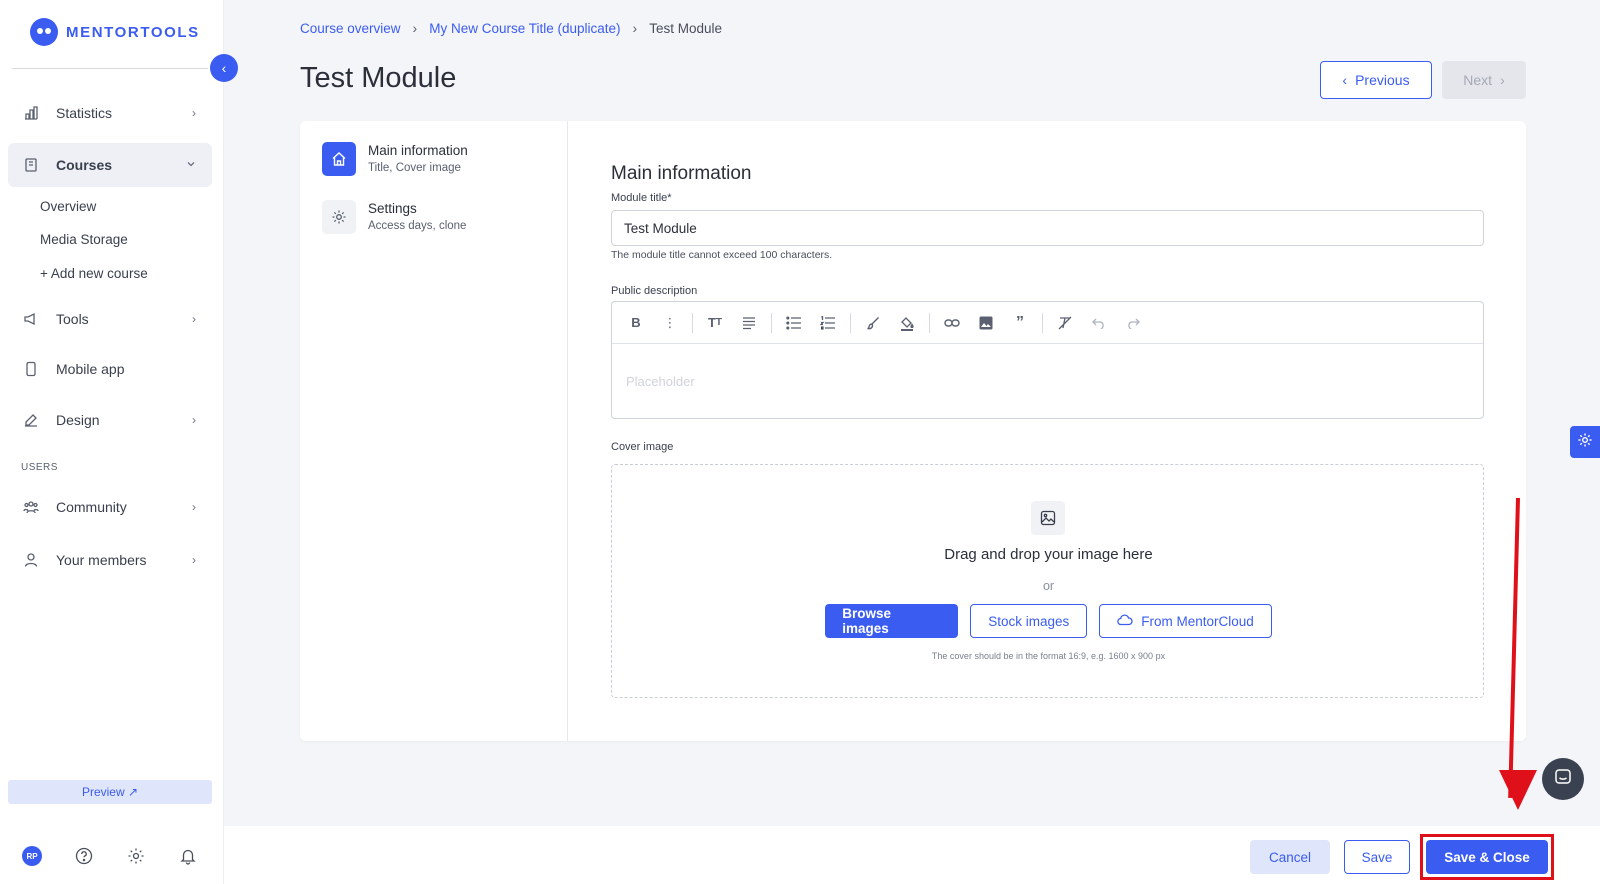 The width and height of the screenshot is (1600, 884). Describe the element at coordinates (1047, 381) in the screenshot. I see `description-editor-body: Placeholder` at that location.